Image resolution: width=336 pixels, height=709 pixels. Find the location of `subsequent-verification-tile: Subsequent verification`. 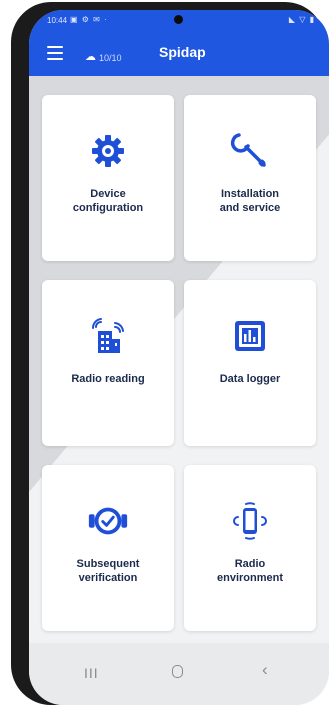

subsequent-verification-tile: Subsequent verification is located at coordinates (108, 548).